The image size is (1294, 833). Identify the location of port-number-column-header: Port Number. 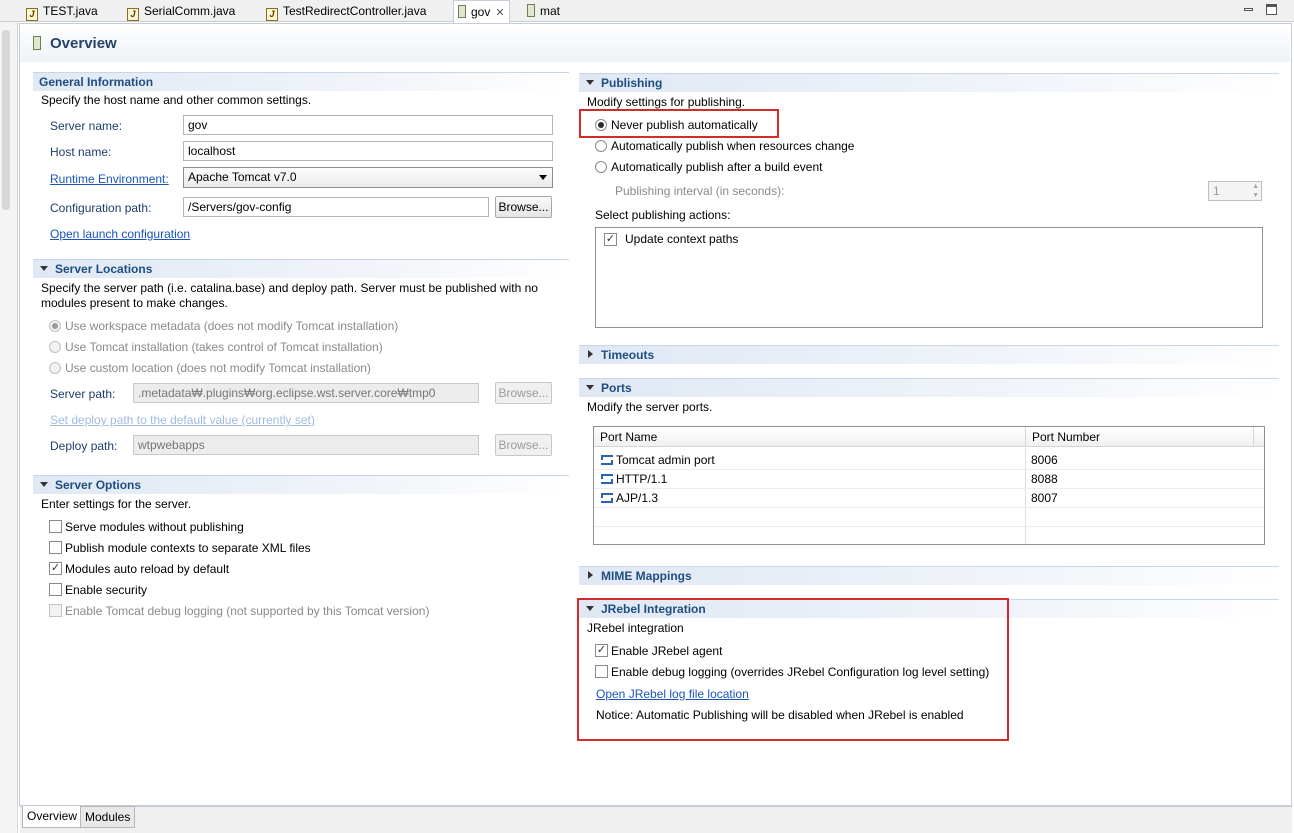
(1139, 437).